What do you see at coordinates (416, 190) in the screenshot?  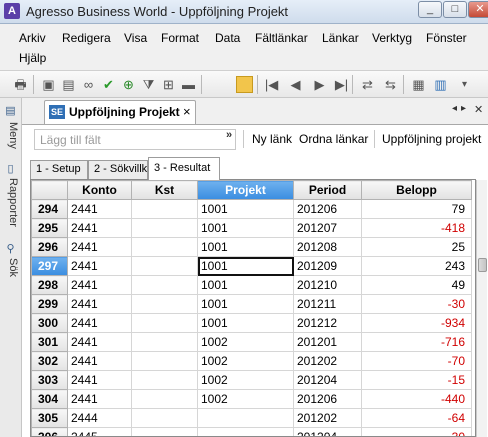 I see `column-header-belopp: Belopp` at bounding box center [416, 190].